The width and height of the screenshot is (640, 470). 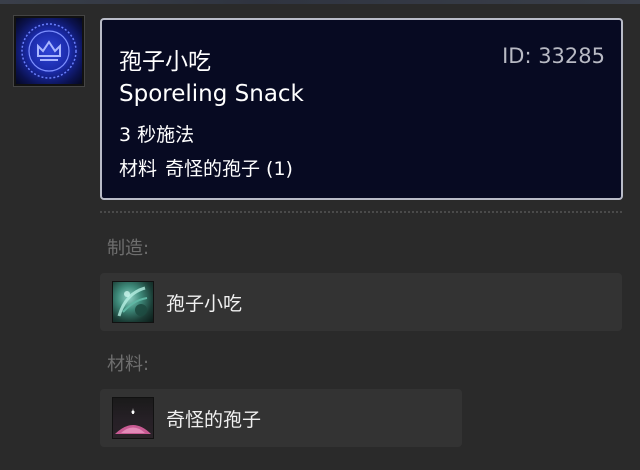 What do you see at coordinates (204, 304) in the screenshot?
I see `created-item-name: 孢子小吃` at bounding box center [204, 304].